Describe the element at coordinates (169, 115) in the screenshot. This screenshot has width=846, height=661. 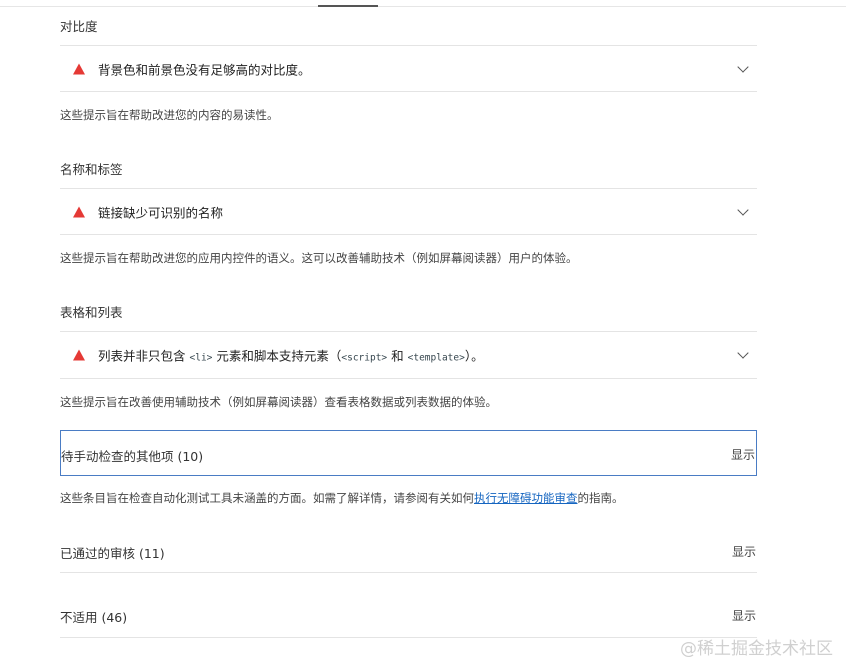
I see `section-description: 这些提示旨在帮助改进您的内容的易读性。` at that location.